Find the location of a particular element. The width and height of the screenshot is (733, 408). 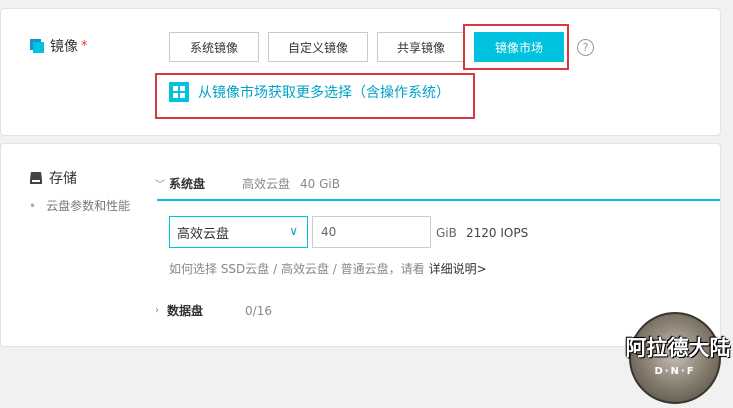

system-disk-header: ﹀ 系统盘 高效云盘 40 GiB is located at coordinates (247, 183).